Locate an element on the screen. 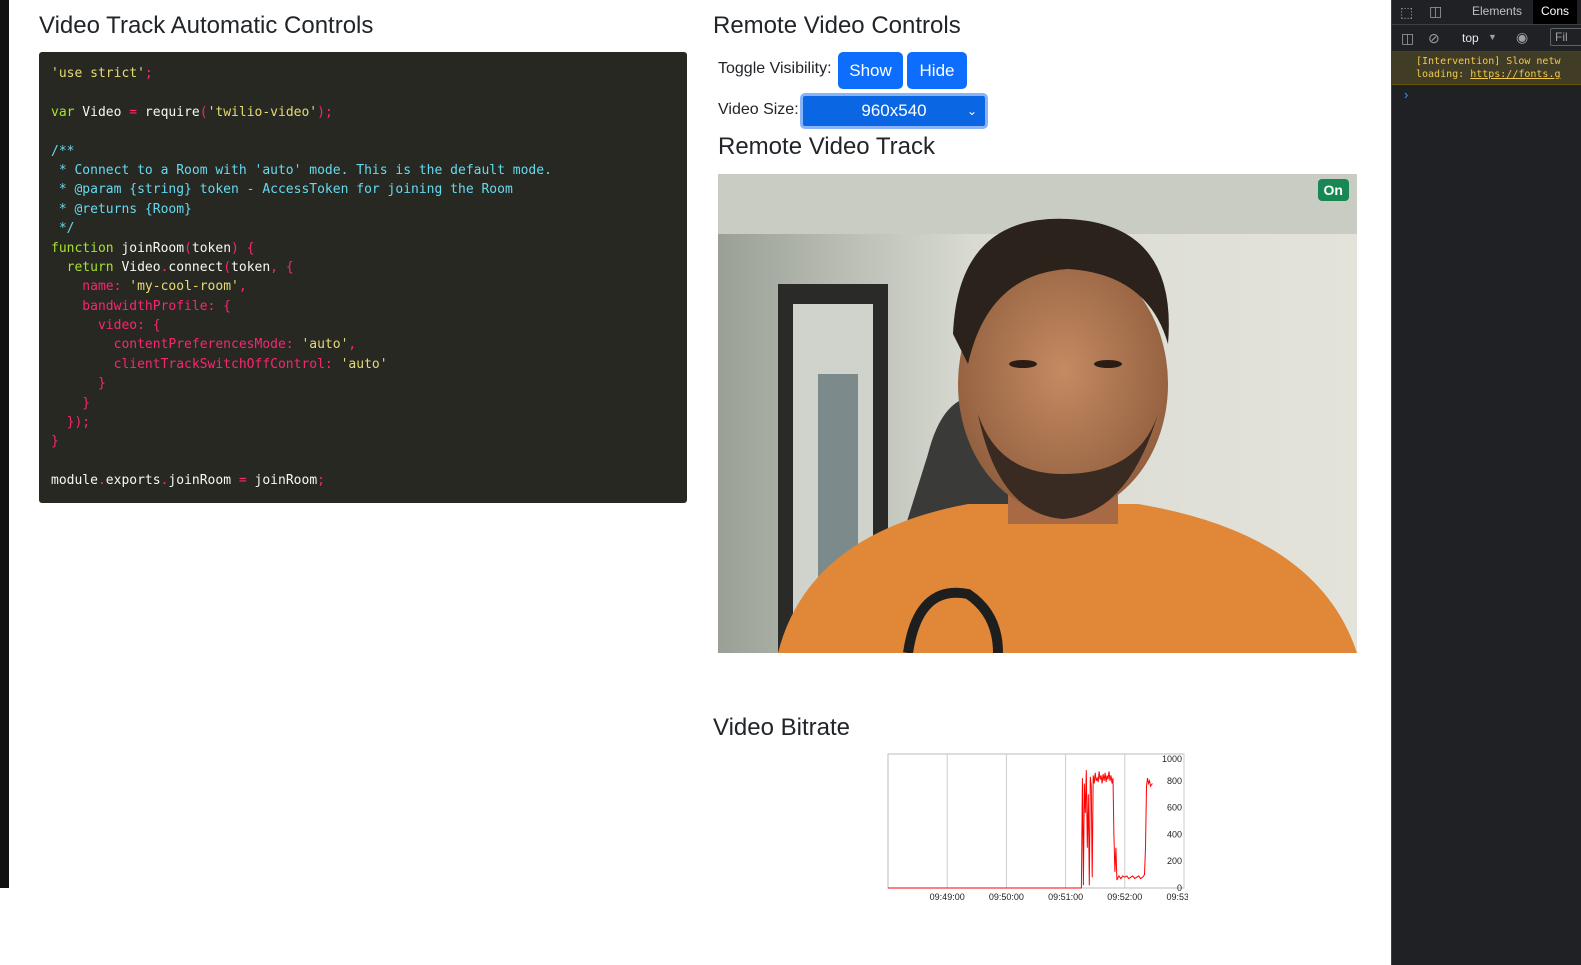 This screenshot has height=965, width=1581. code-line: clientTrackSwitchOffControl: 'auto' is located at coordinates (363, 364).